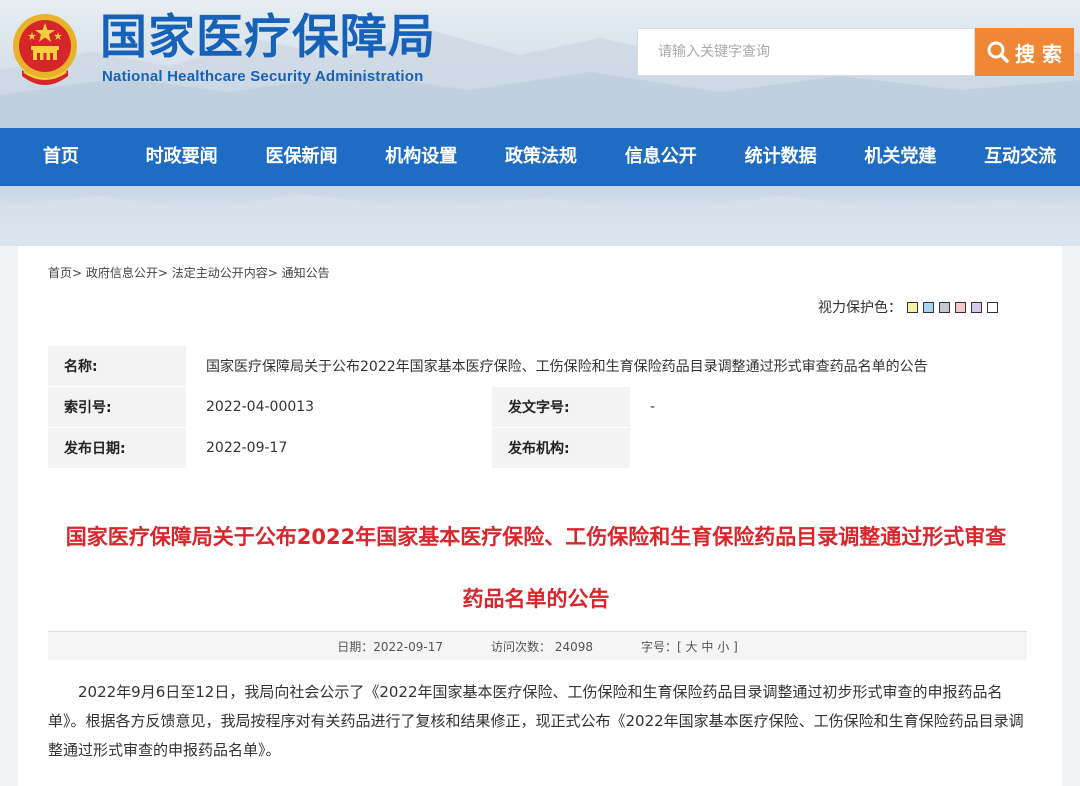  I want to click on nav-item-disclosure: 信息公开, so click(661, 157).